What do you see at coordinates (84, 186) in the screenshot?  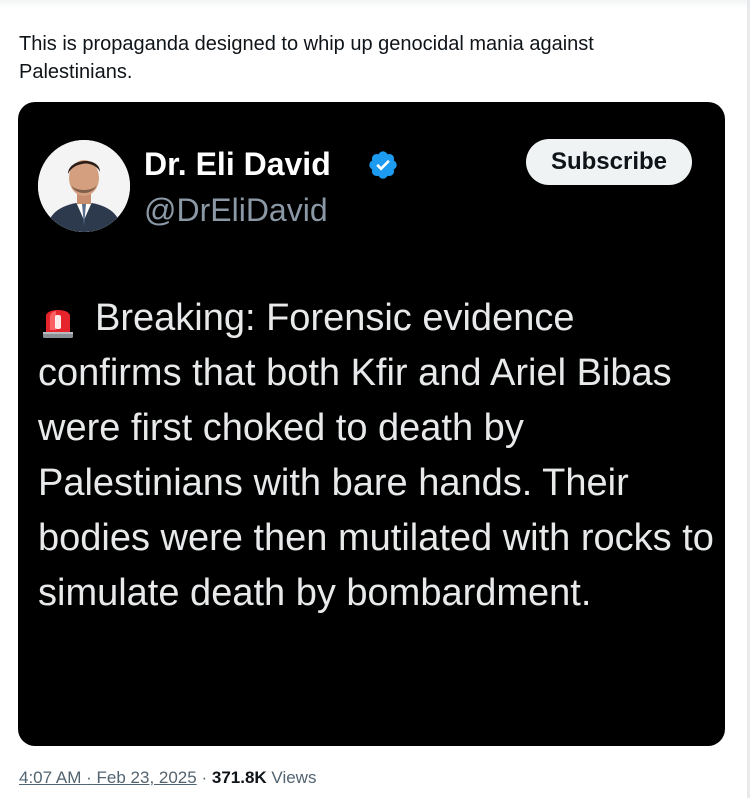 I see `author-avatar` at bounding box center [84, 186].